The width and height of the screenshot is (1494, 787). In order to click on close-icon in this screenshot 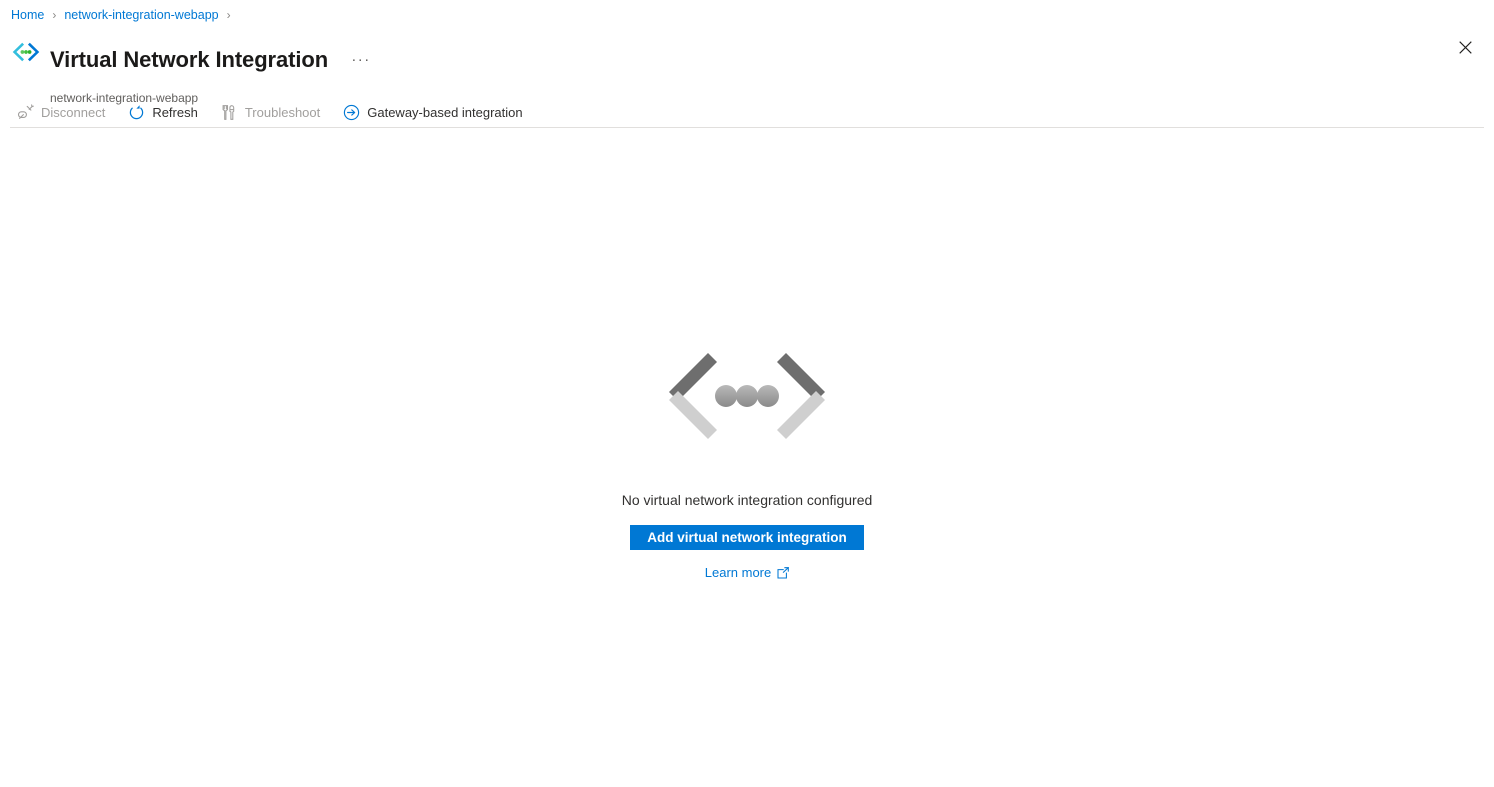, I will do `click(1465, 49)`.